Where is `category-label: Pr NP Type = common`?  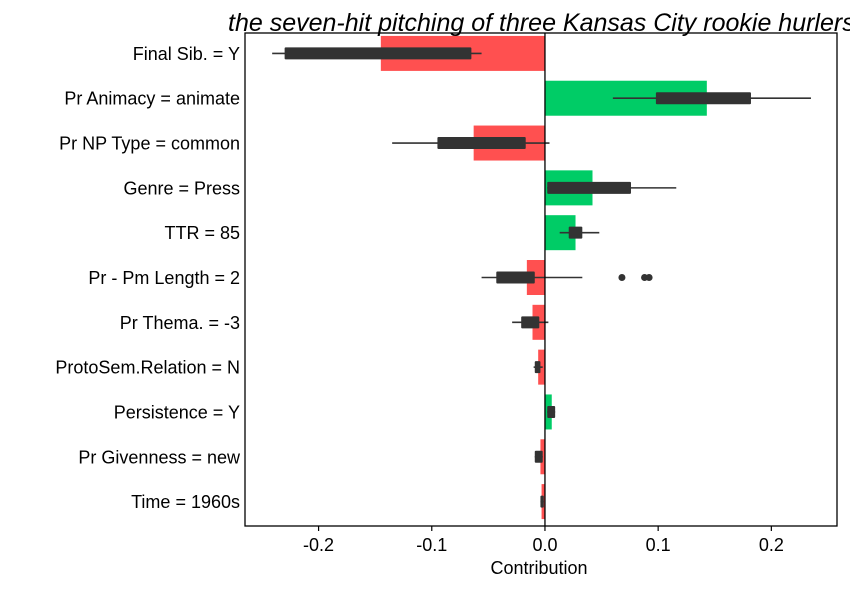 category-label: Pr NP Type = common is located at coordinates (149, 144).